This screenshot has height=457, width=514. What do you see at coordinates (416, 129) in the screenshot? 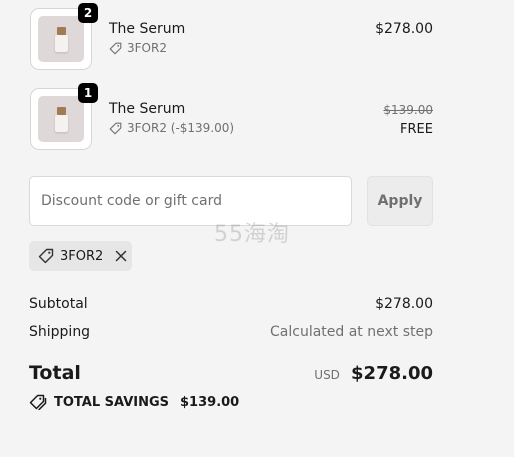
I see `product-price: FREE` at bounding box center [416, 129].